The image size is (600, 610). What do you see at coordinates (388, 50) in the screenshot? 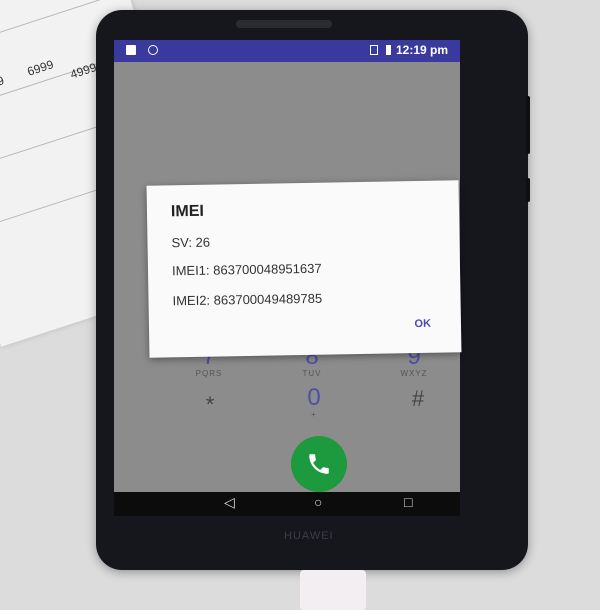
I see `battery-icon` at bounding box center [388, 50].